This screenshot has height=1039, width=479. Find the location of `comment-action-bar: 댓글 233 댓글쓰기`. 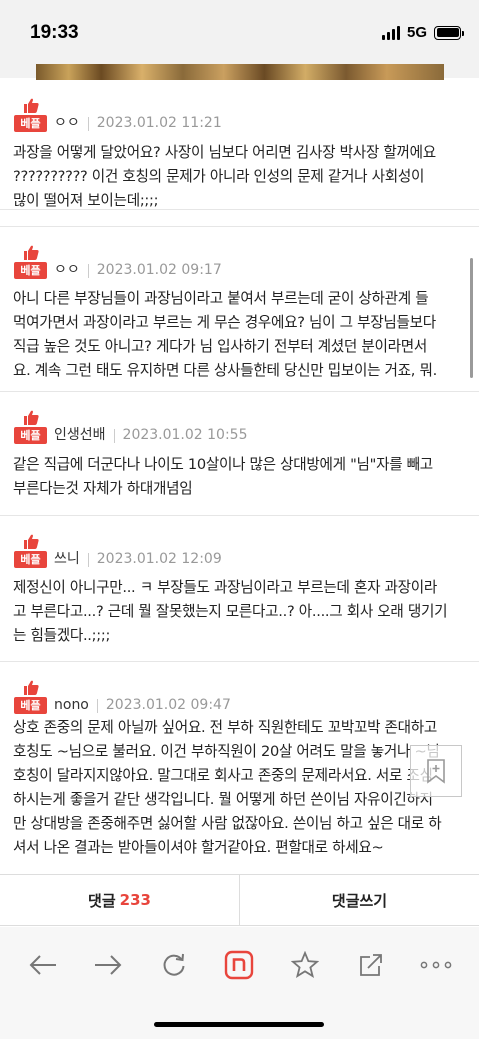

comment-action-bar: 댓글 233 댓글쓰기 is located at coordinates (239, 900).